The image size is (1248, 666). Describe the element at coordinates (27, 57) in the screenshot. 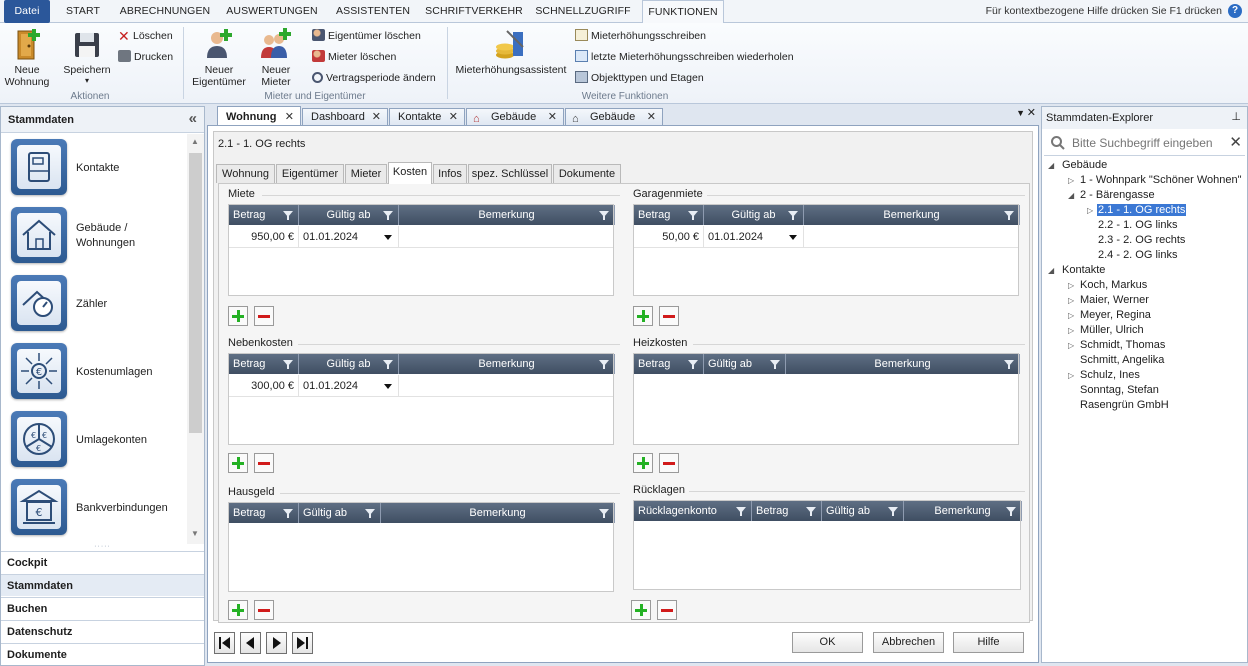

I see `new-apartment-button: Neue Wohnung` at that location.